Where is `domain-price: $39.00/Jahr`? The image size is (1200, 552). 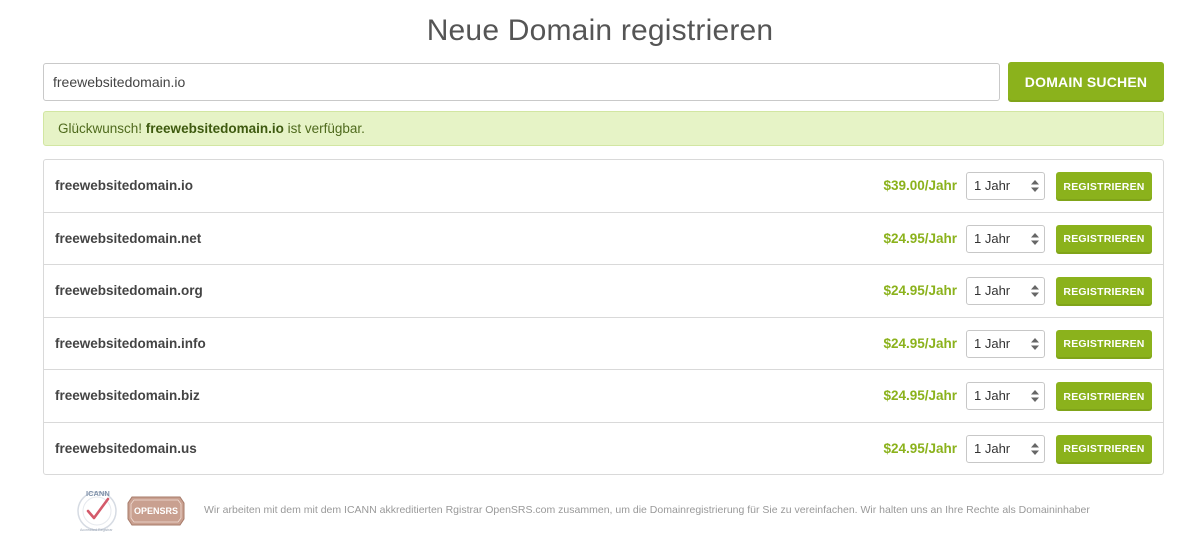
domain-price: $39.00/Jahr is located at coordinates (920, 185).